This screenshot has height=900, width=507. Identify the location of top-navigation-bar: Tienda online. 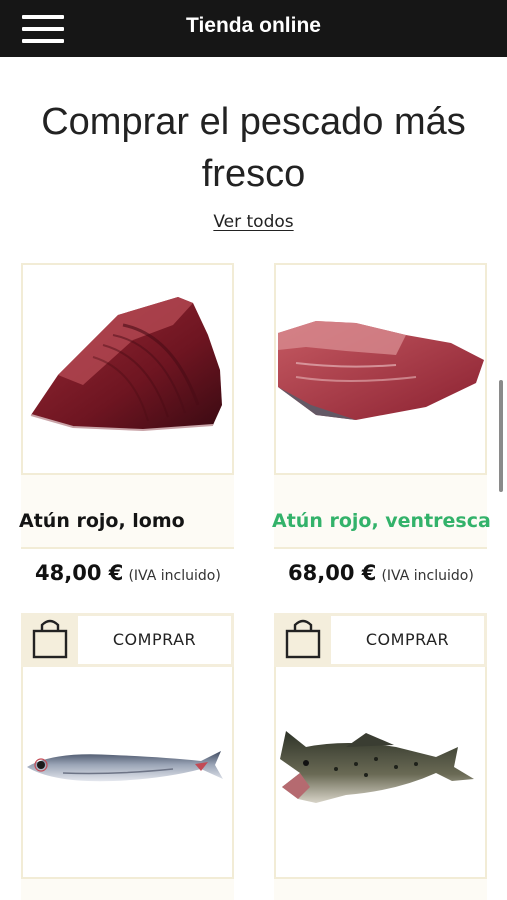
(253, 28).